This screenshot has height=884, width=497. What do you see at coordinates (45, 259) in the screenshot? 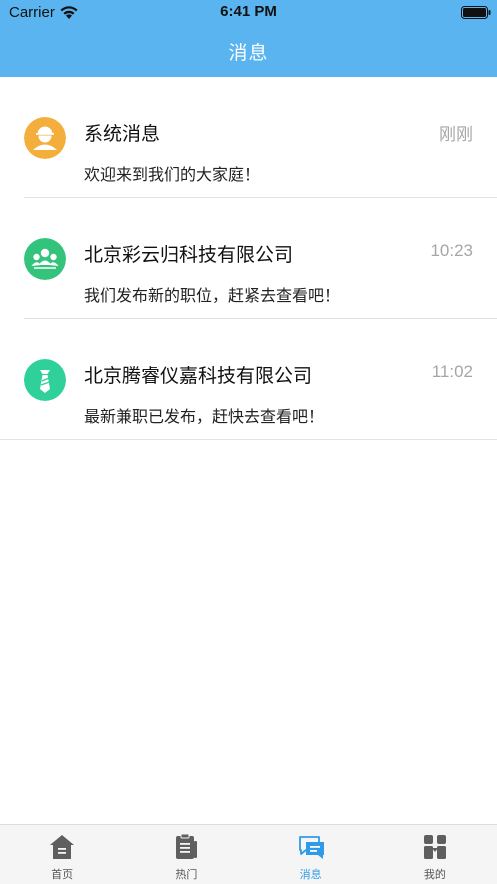
I see `group-avatar-icon` at bounding box center [45, 259].